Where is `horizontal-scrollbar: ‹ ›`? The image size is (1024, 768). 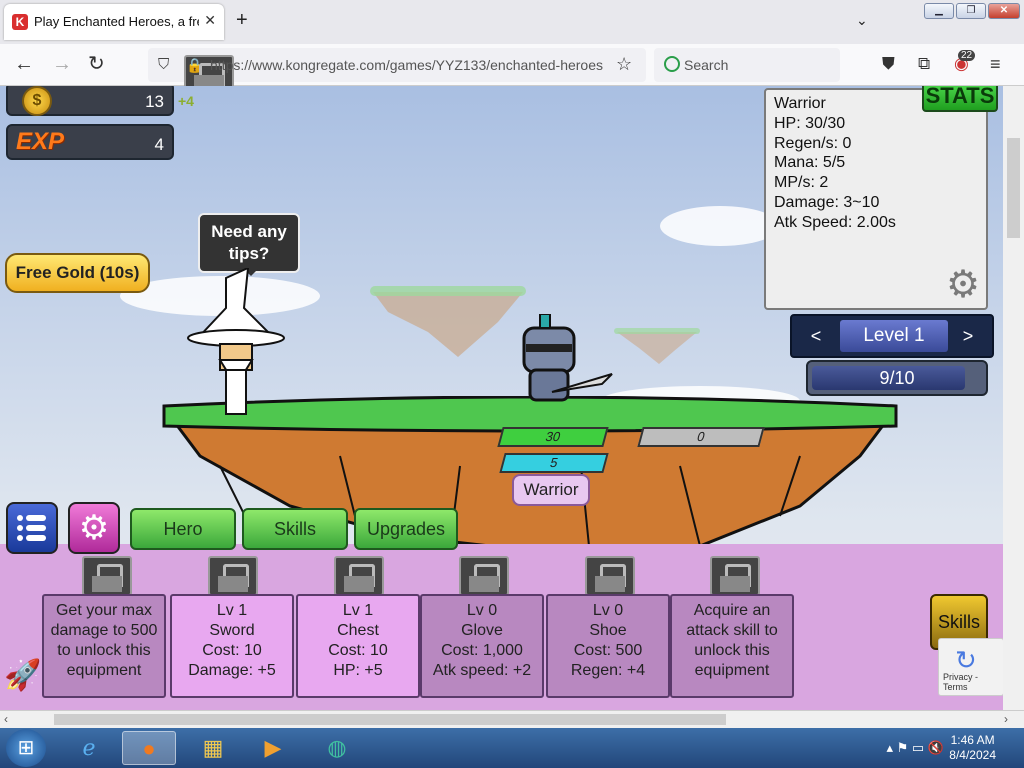 horizontal-scrollbar: ‹ › is located at coordinates (512, 719).